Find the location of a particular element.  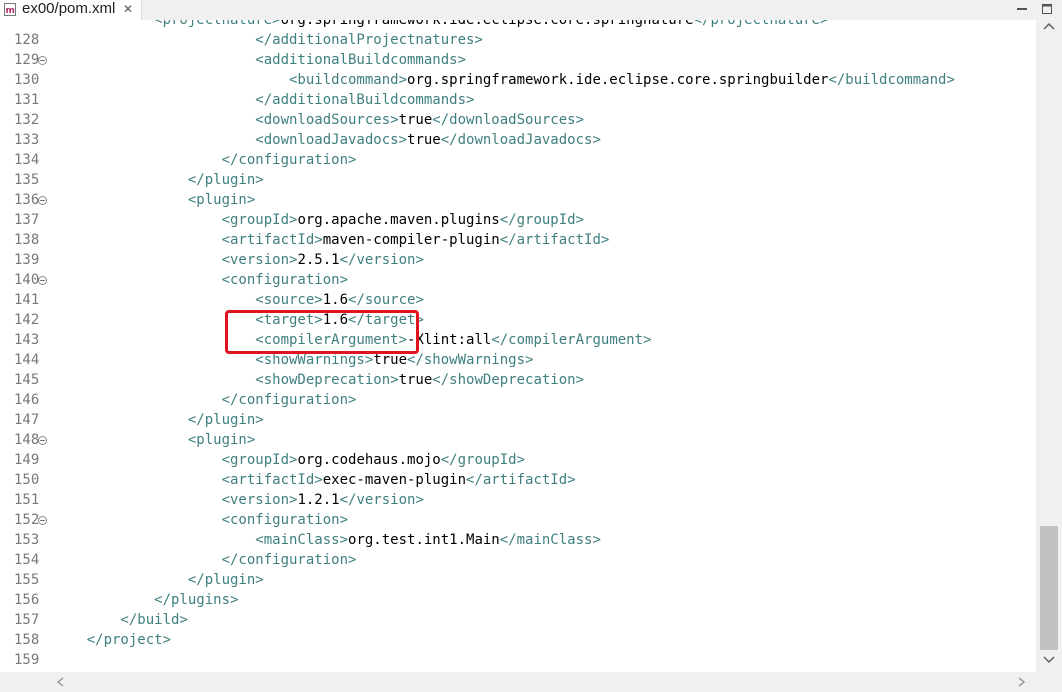

xml-value: 1.6 is located at coordinates (335, 300).